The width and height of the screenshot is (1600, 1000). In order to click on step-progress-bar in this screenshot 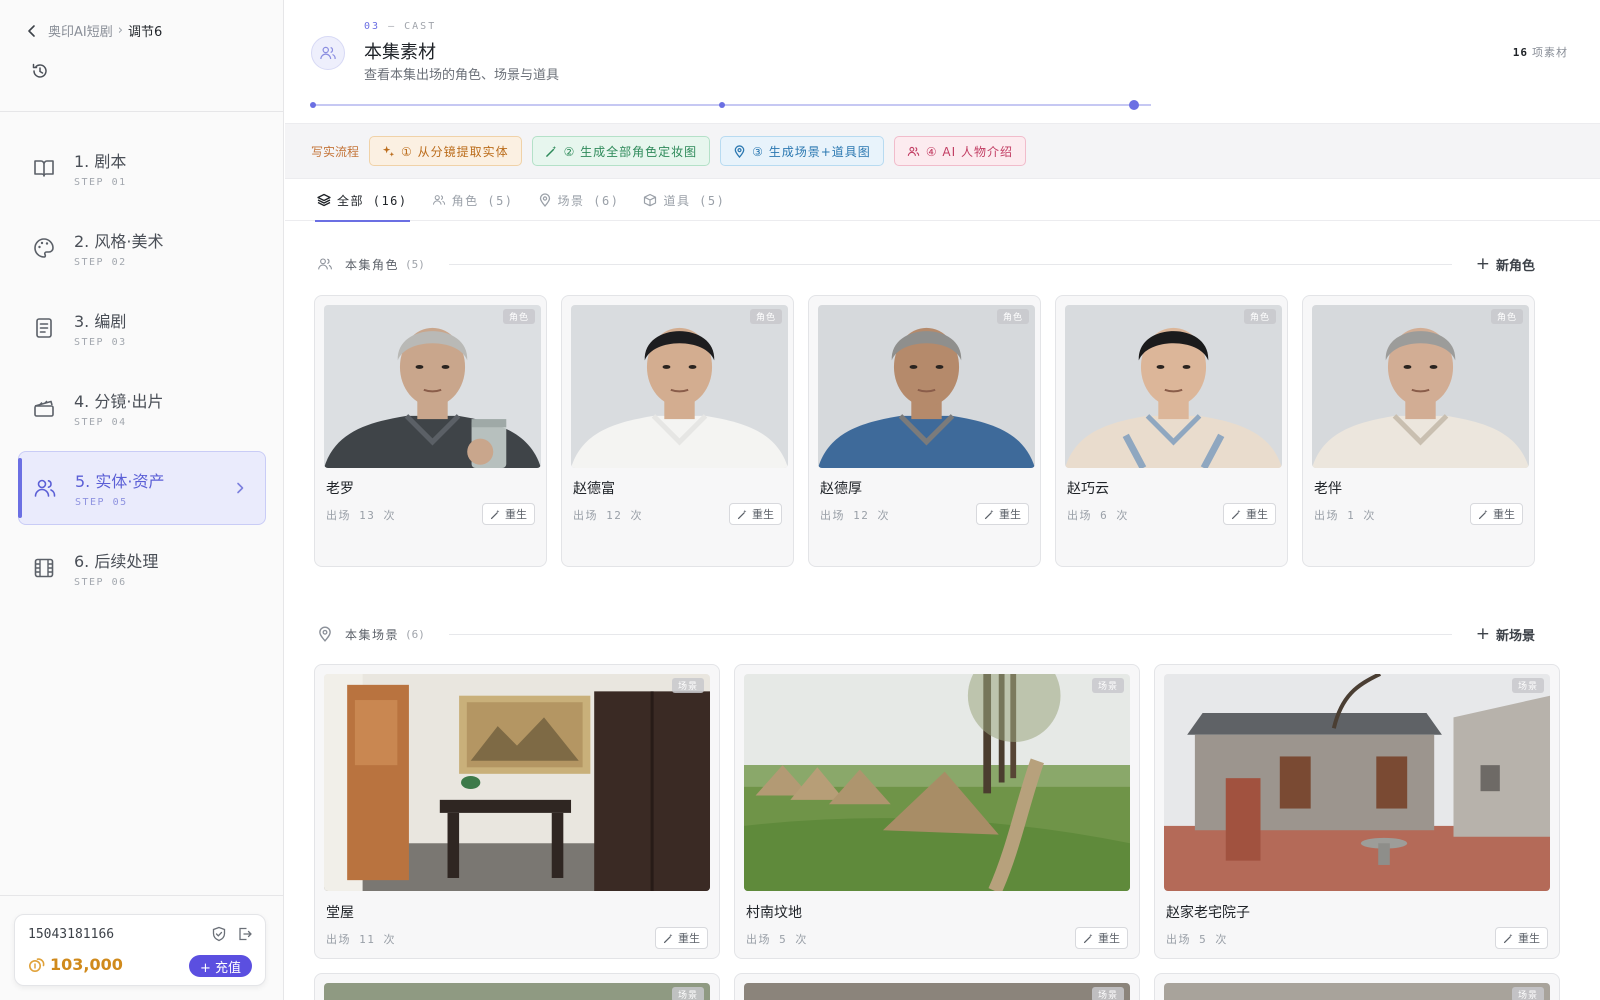, I will do `click(730, 105)`.